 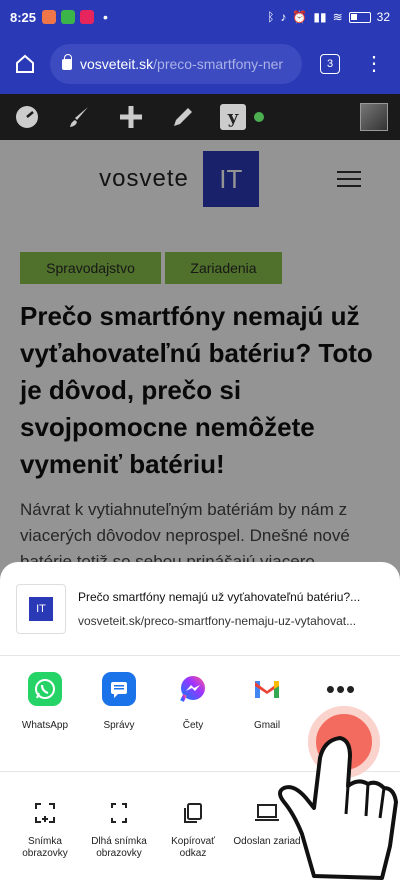 I want to click on app-label: Čety, so click(x=193, y=725).